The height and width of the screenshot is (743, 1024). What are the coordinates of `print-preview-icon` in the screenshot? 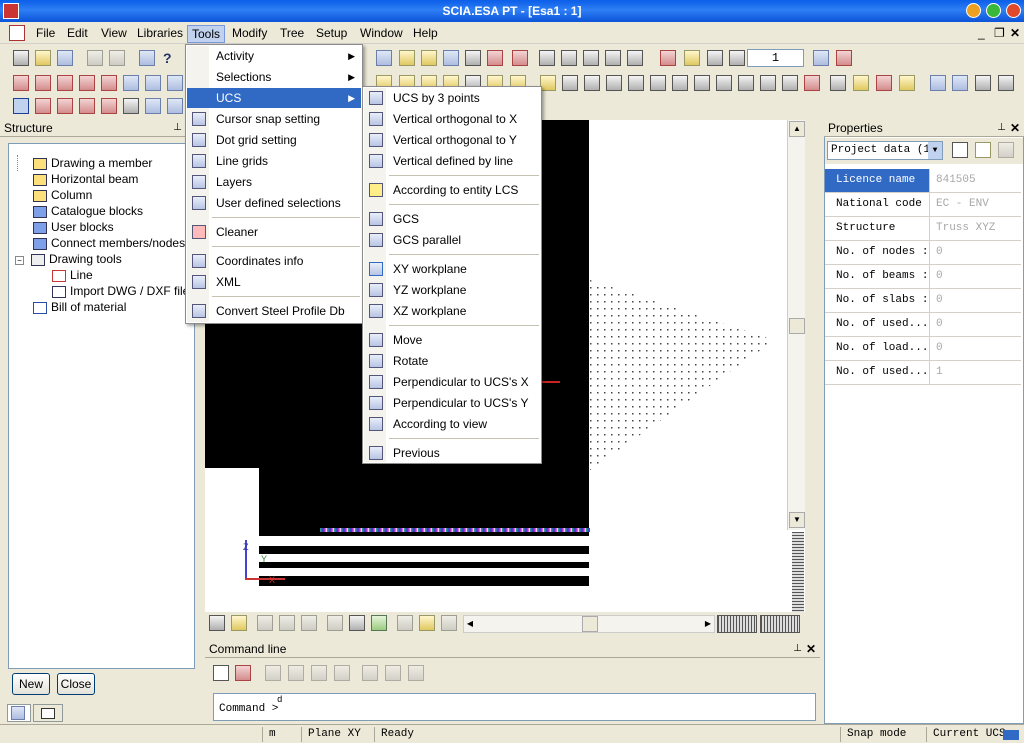 It's located at (569, 58).